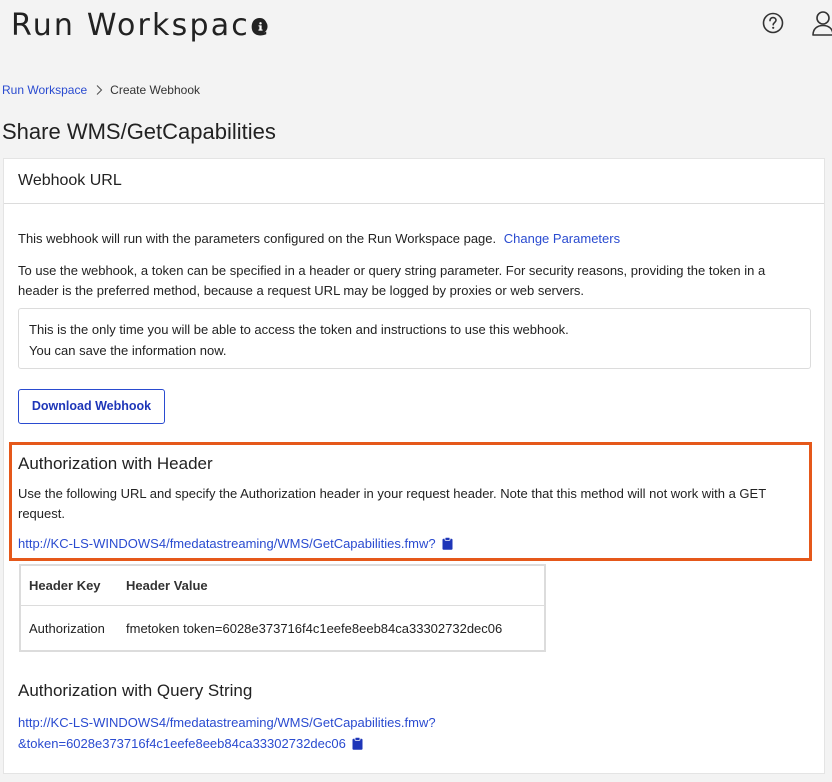 The height and width of the screenshot is (782, 832). Describe the element at coordinates (414, 181) in the screenshot. I see `card-header: Webhook URL` at that location.